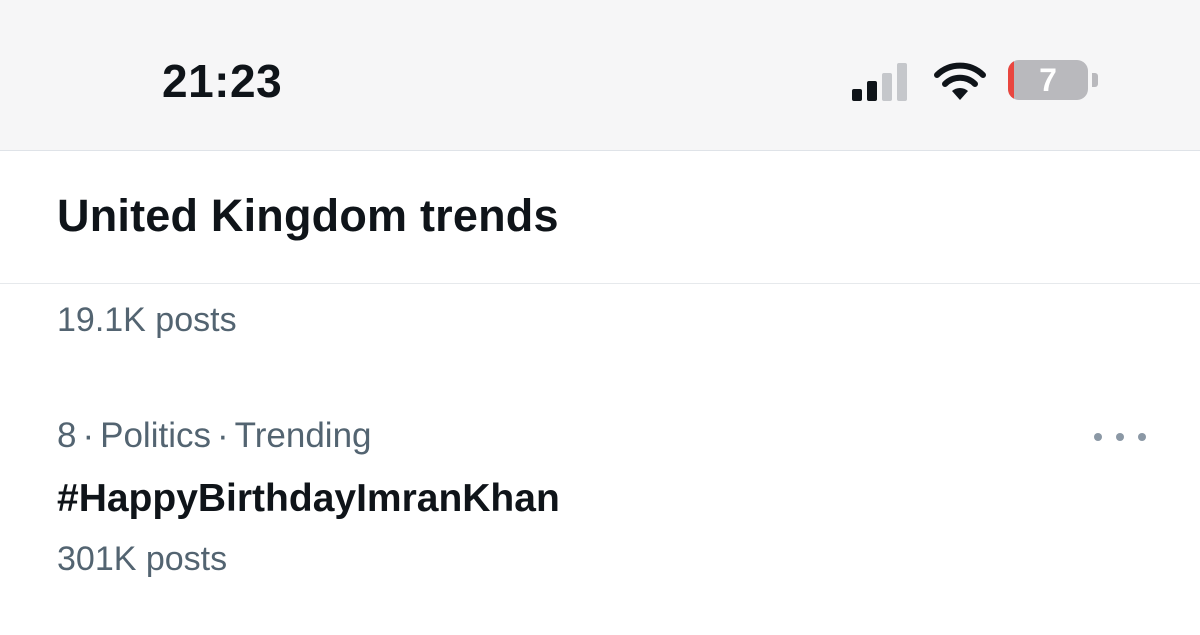 Image resolution: width=1200 pixels, height=635 pixels. What do you see at coordinates (960, 81) in the screenshot?
I see `wifi-icon` at bounding box center [960, 81].